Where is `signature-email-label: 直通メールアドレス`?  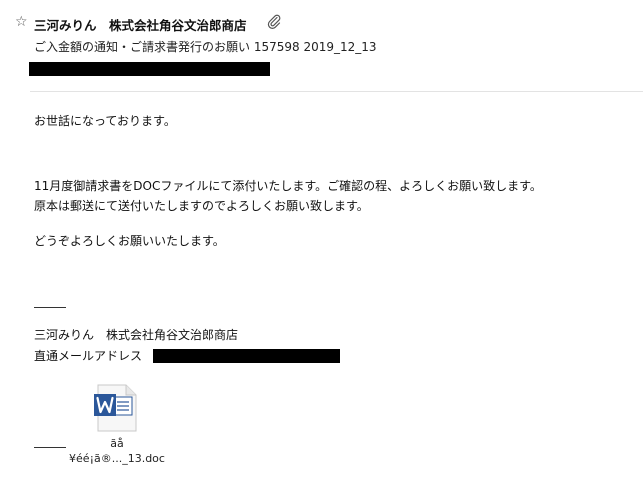
signature-email-label: 直通メールアドレス is located at coordinates (88, 356).